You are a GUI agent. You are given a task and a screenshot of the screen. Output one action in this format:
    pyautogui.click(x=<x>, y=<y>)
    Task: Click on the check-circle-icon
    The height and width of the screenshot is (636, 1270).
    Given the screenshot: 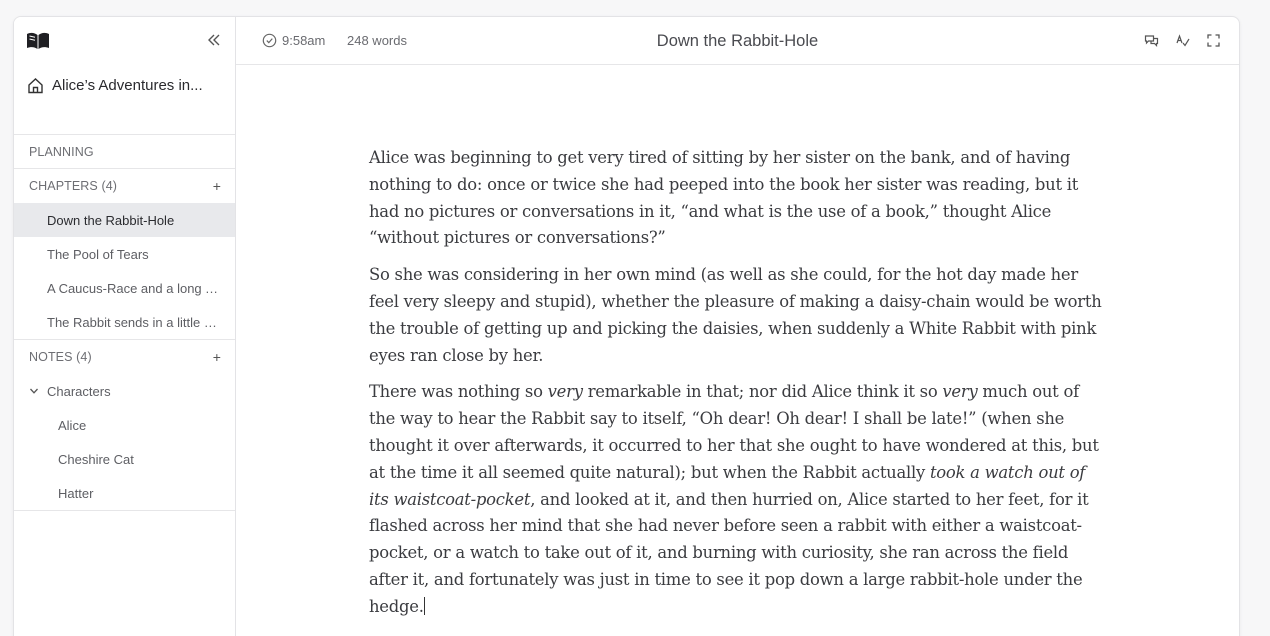 What is the action you would take?
    pyautogui.click(x=269, y=40)
    